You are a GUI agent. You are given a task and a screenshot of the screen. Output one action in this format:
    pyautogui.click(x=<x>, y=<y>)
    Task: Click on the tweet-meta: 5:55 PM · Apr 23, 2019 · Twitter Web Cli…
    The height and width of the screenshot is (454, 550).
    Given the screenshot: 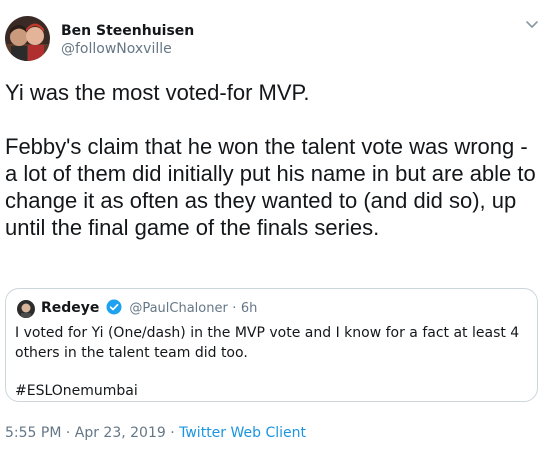 What is the action you would take?
    pyautogui.click(x=155, y=433)
    